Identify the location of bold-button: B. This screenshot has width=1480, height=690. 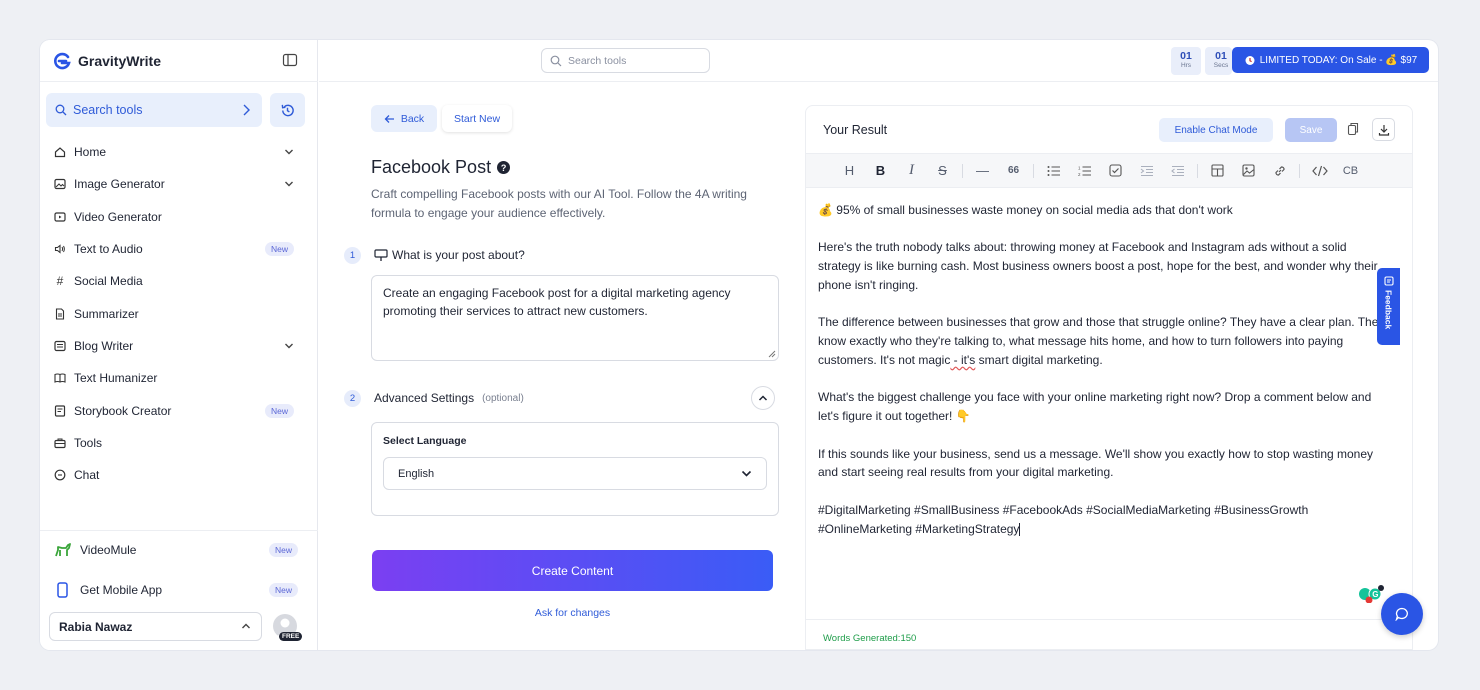
(880, 171).